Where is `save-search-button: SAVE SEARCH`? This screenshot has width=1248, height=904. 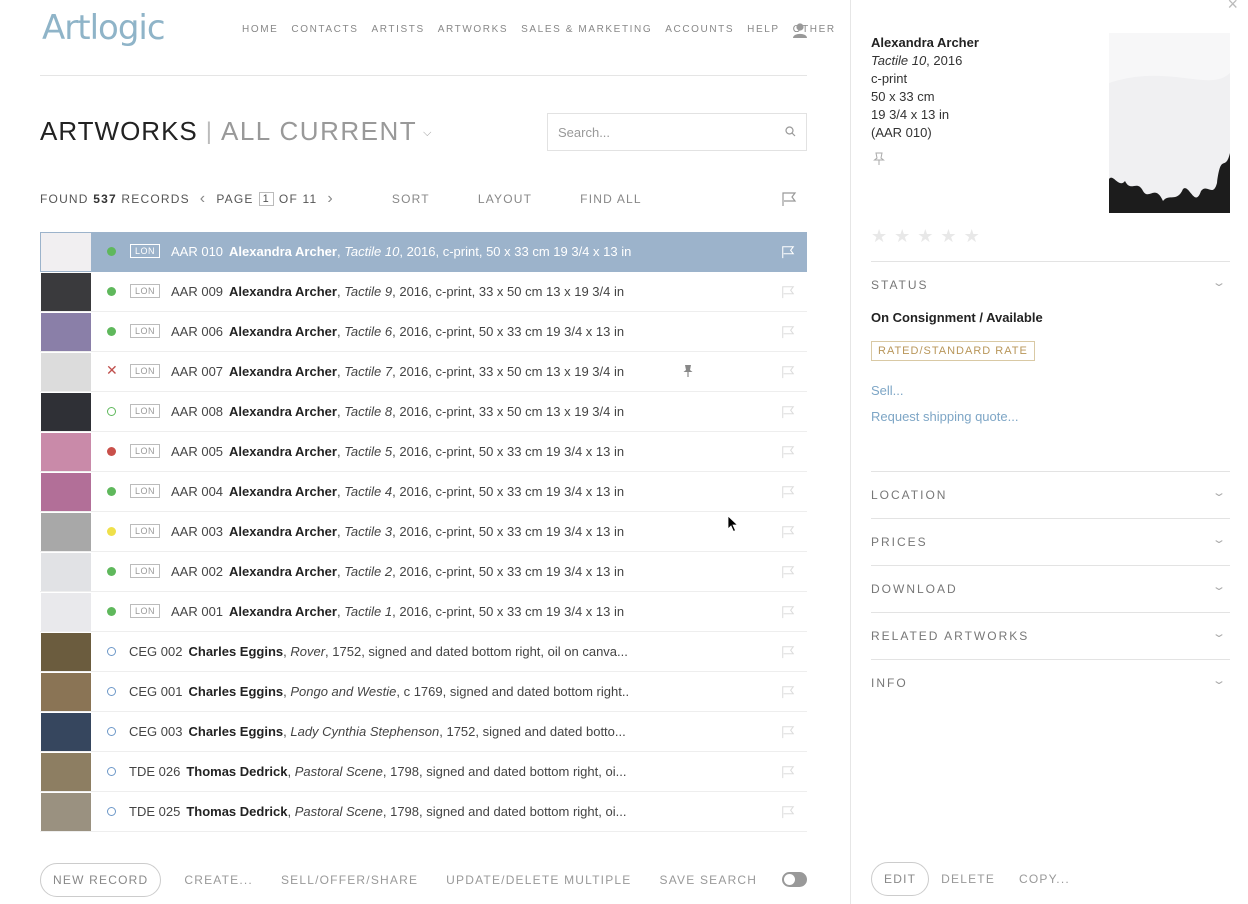
save-search-button: SAVE SEARCH is located at coordinates (709, 880).